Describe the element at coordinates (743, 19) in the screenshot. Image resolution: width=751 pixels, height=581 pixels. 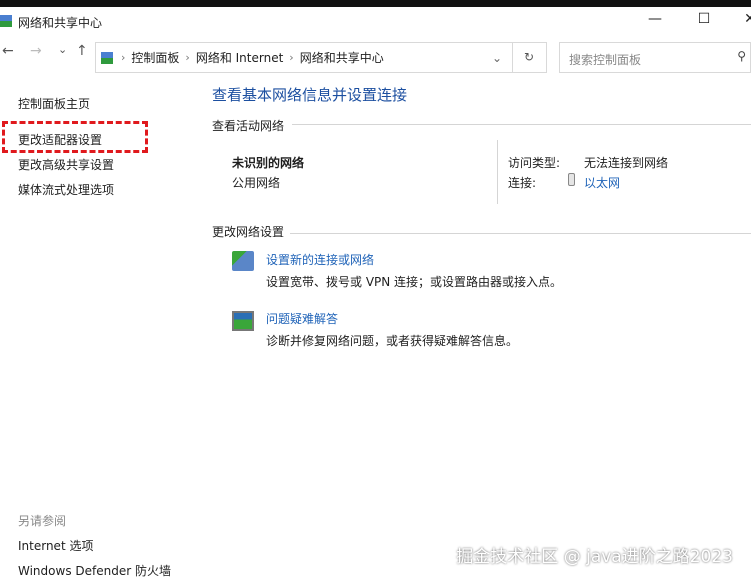
I see `close-button: ✕` at that location.